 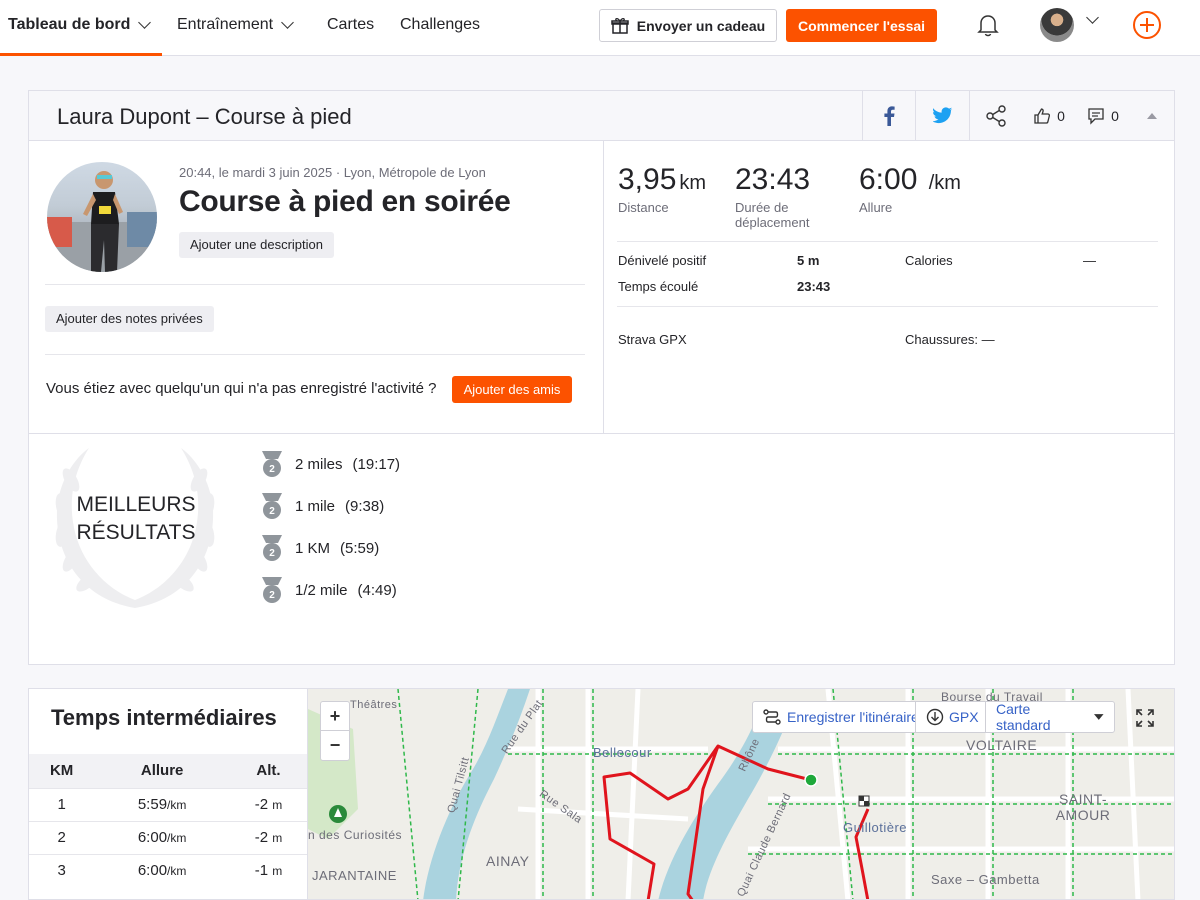 What do you see at coordinates (662, 179) in the screenshot?
I see `distance-stat: 3,95 km` at bounding box center [662, 179].